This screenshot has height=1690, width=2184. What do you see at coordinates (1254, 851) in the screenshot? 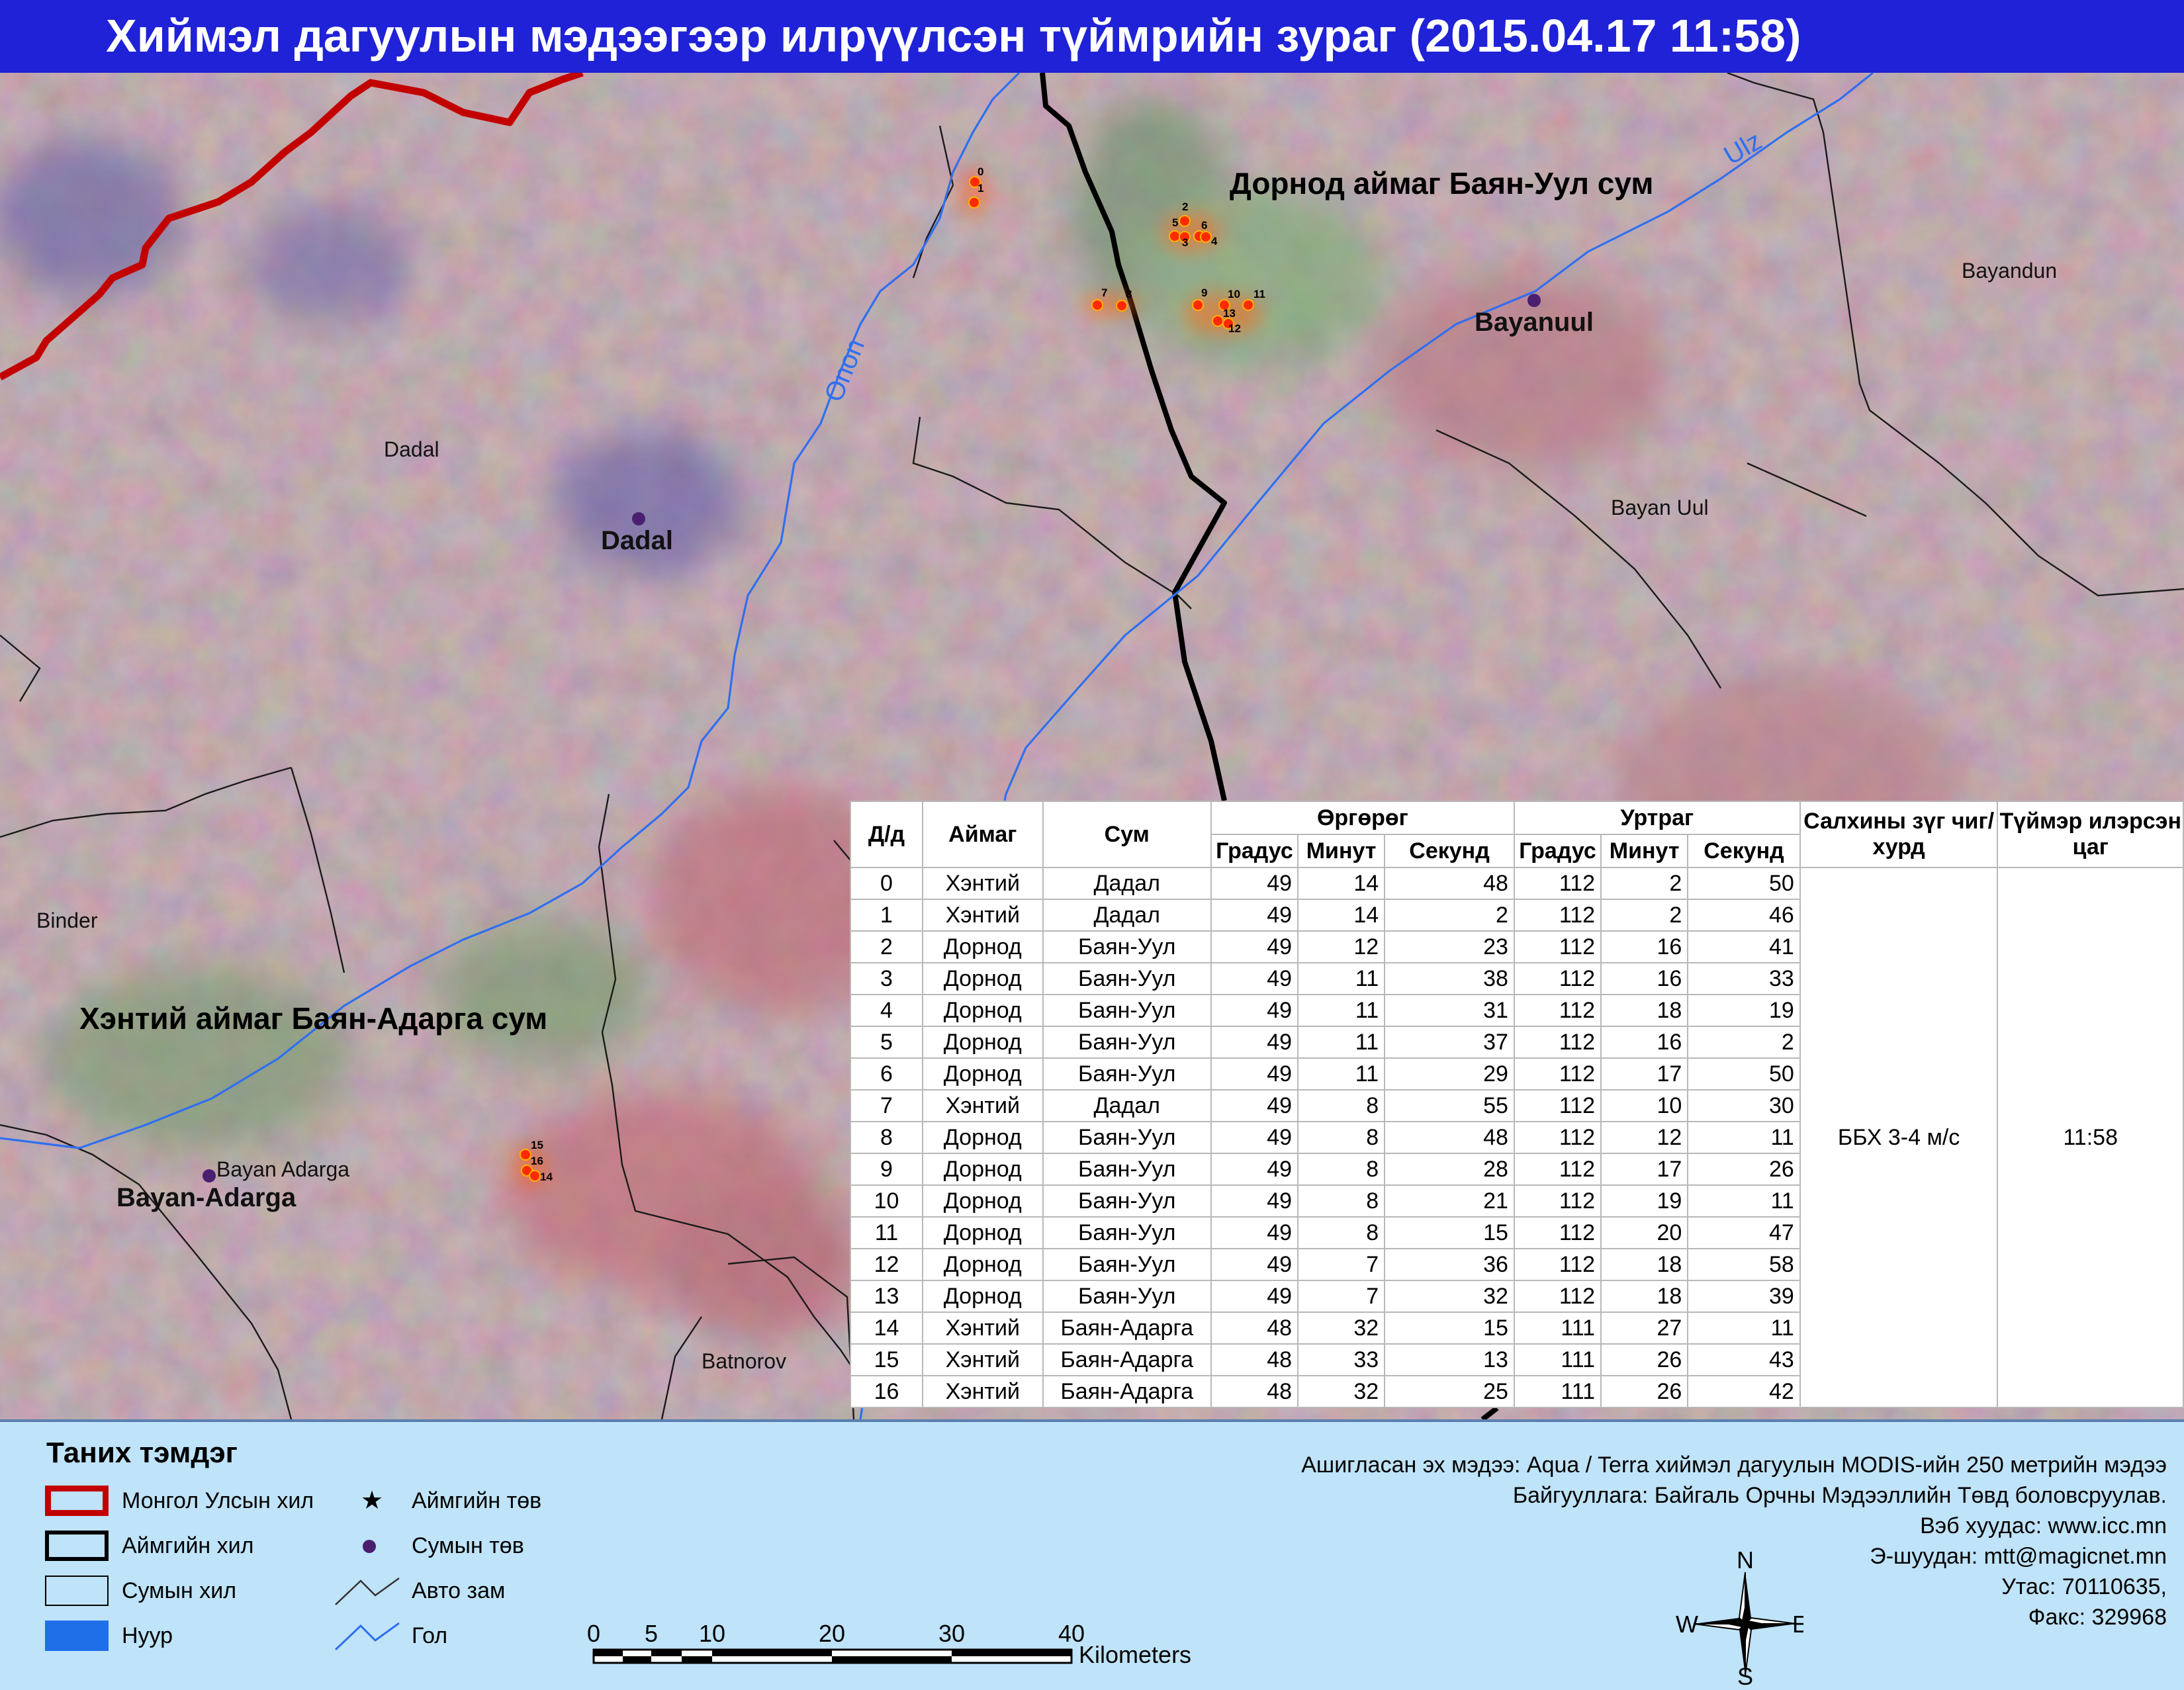
I see `th-lat-degree: Градус` at bounding box center [1254, 851].